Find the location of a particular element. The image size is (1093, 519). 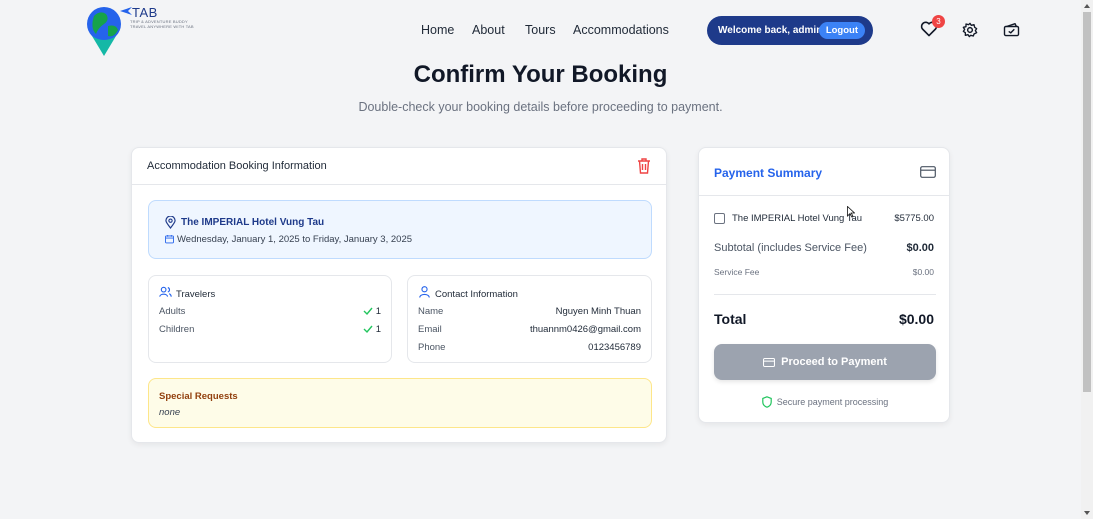

logout-button: Logout is located at coordinates (841, 30).